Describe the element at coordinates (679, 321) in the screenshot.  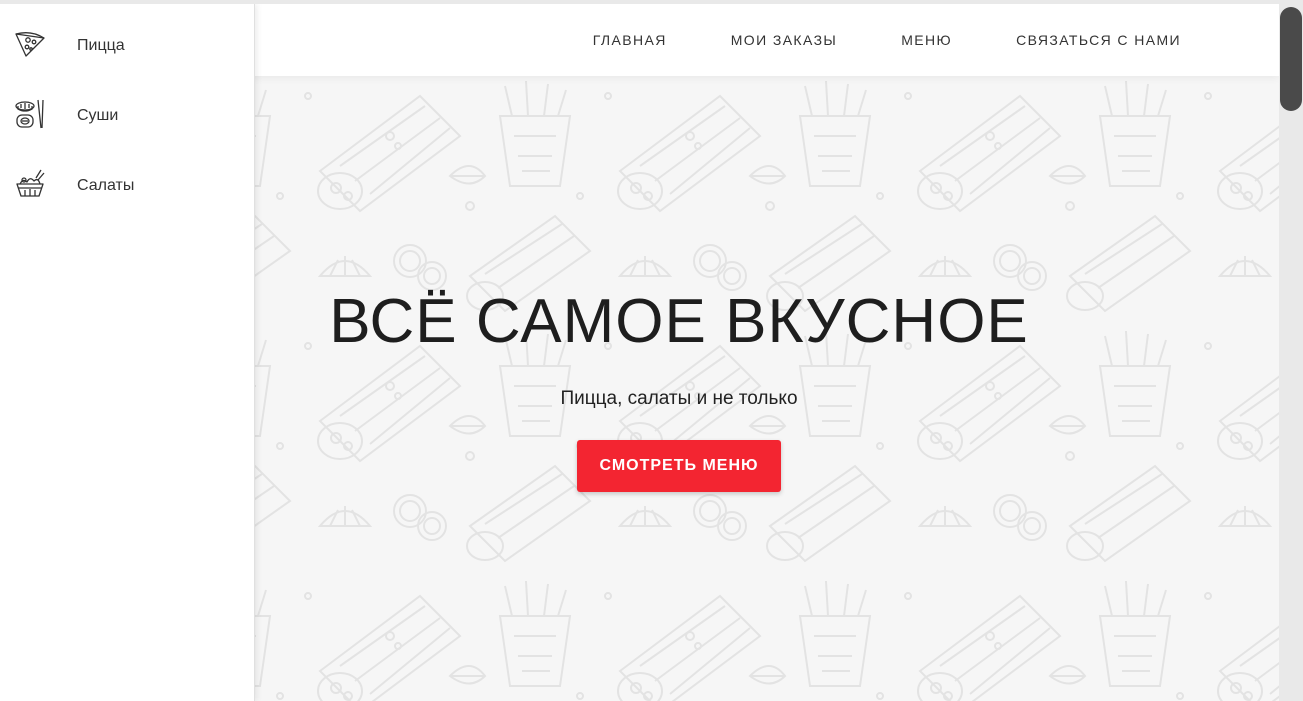
I see `hero-title: ВСЁ САМОЕ ВКУСНОЕ` at that location.